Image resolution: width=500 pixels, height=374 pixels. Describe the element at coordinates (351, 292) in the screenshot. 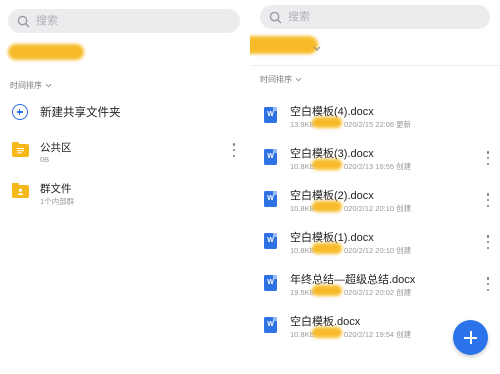

I see `file-meta: 19.5KB 020/2/12 20:02 创建` at that location.